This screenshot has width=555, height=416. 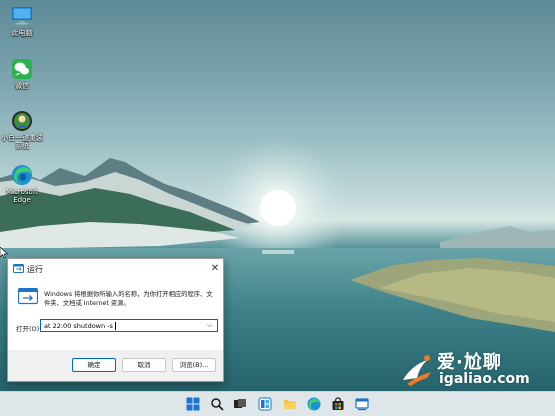 What do you see at coordinates (94, 365) in the screenshot?
I see `ok-button: 确定` at bounding box center [94, 365].